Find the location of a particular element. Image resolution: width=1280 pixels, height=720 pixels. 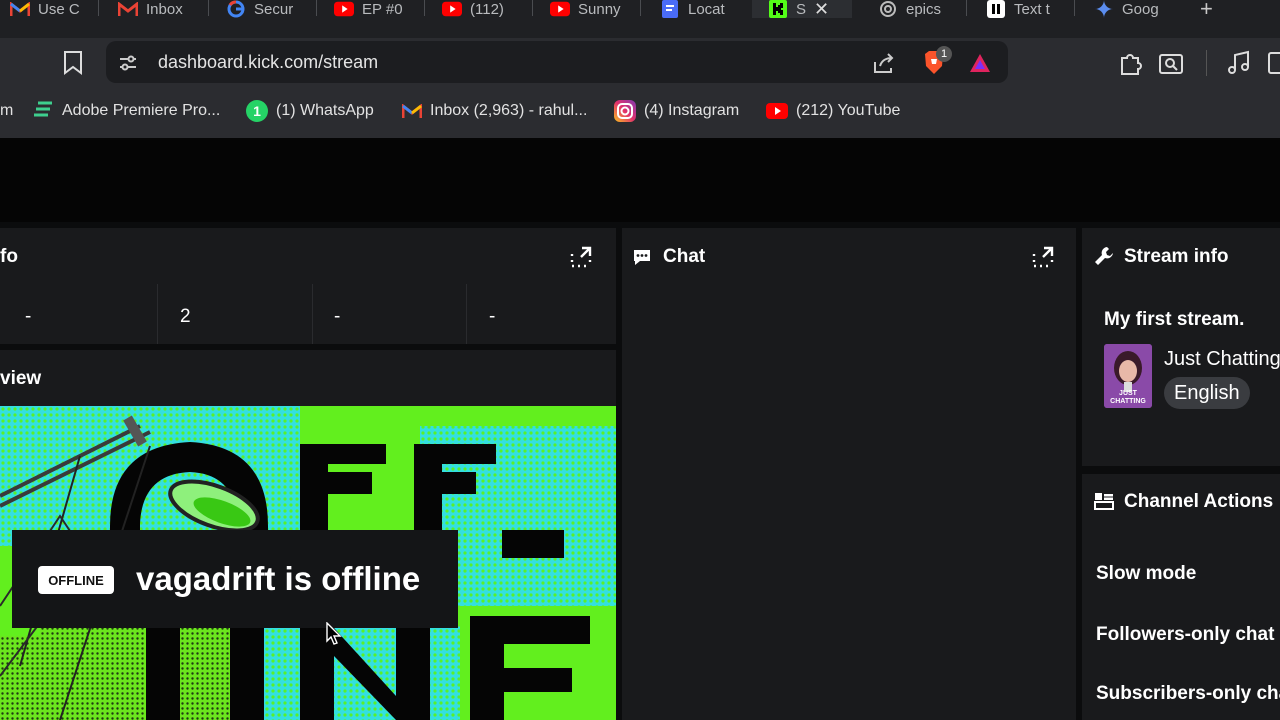

url-text: dashboard.kick.com/stream is located at coordinates (268, 62).